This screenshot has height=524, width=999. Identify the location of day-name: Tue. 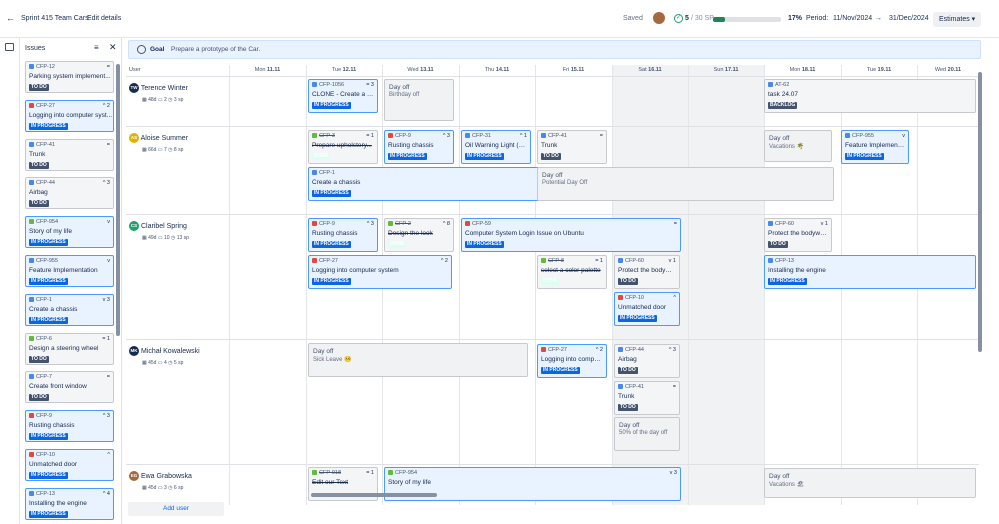
(336, 70).